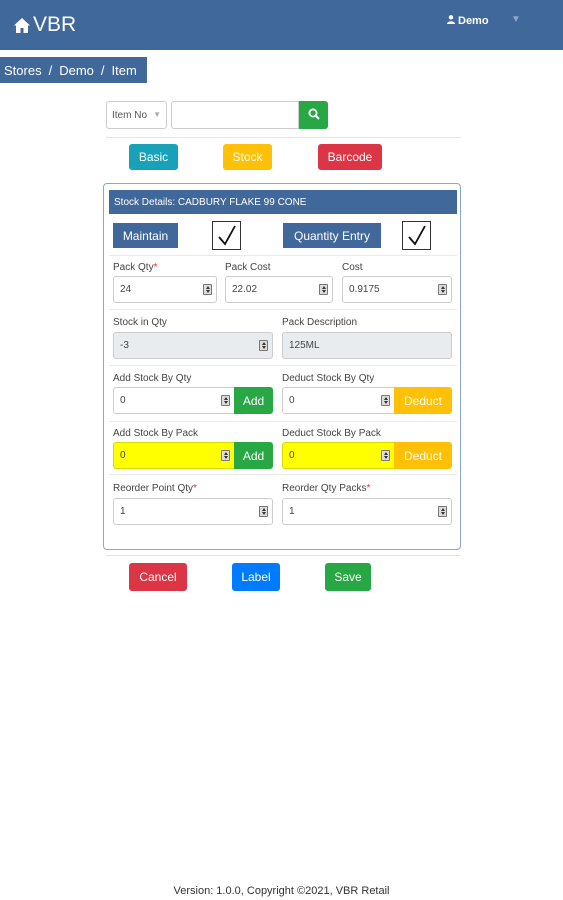 This screenshot has width=563, height=900. What do you see at coordinates (247, 157) in the screenshot?
I see `stock-button: Stock` at bounding box center [247, 157].